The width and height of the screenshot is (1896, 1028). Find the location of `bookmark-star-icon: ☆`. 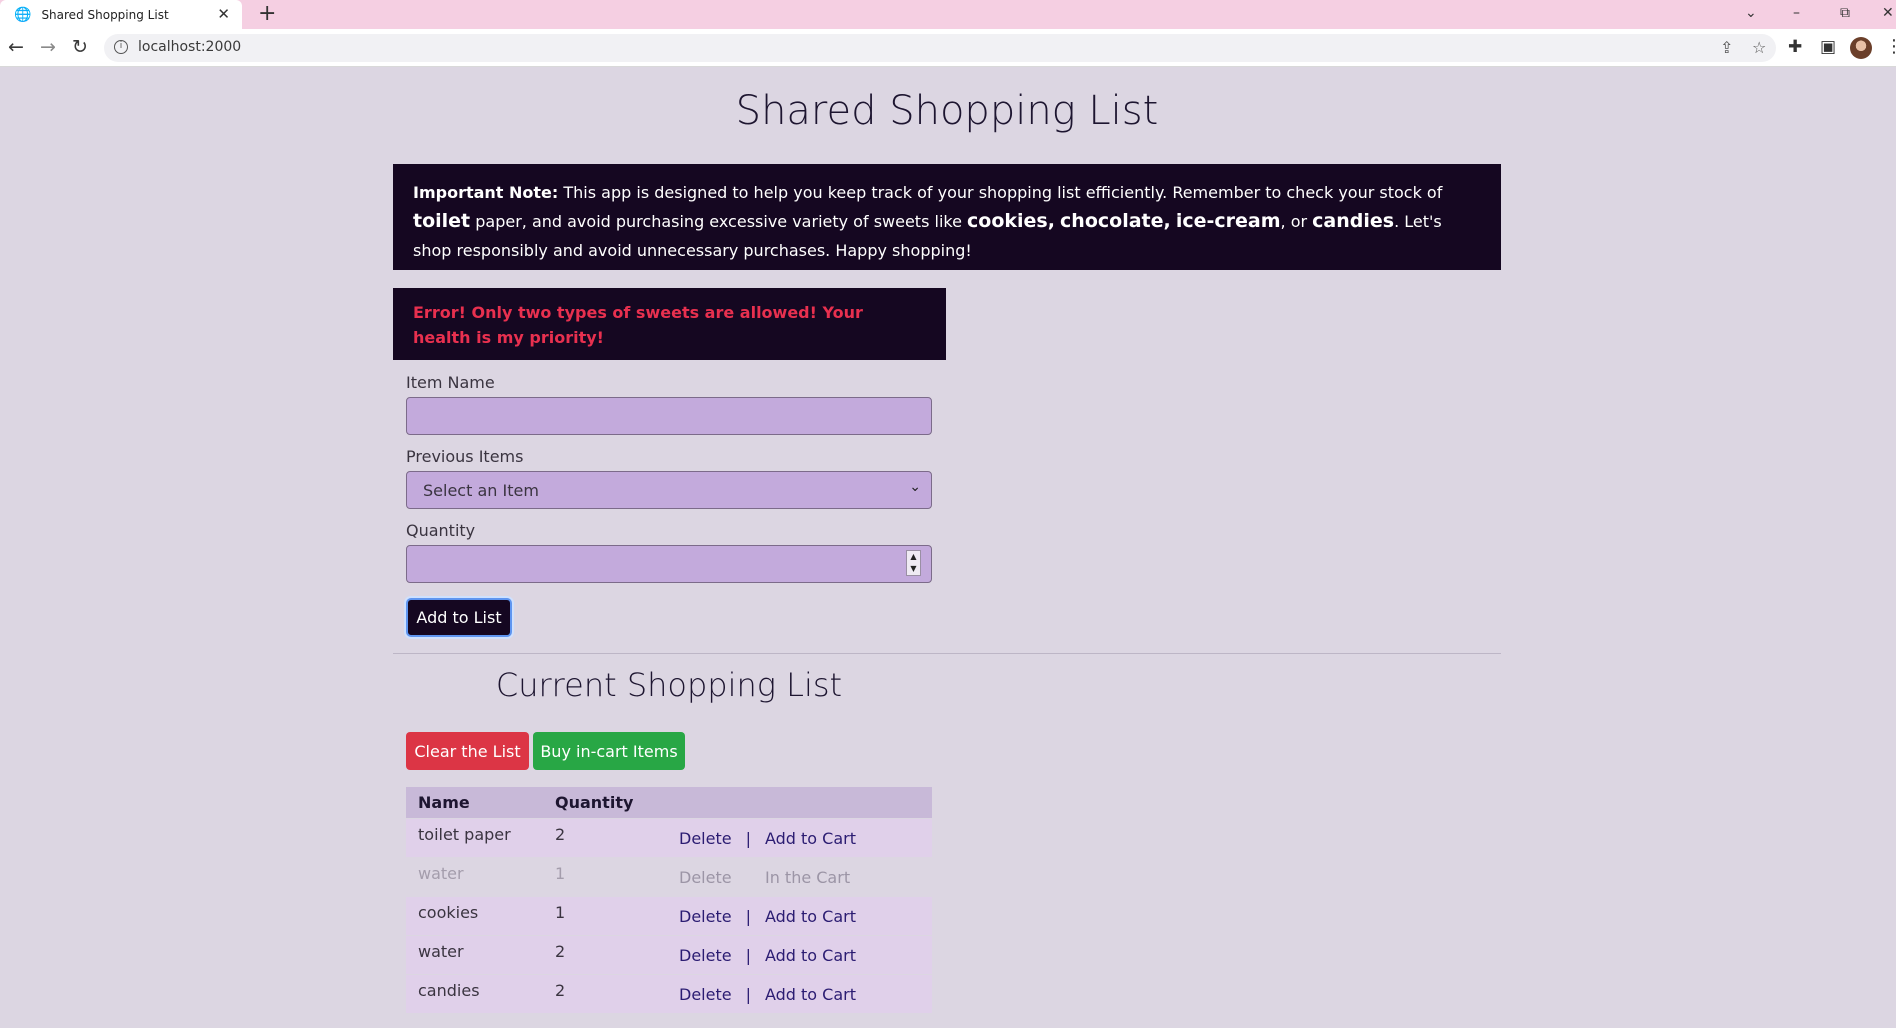

bookmark-star-icon: ☆ is located at coordinates (1759, 47).